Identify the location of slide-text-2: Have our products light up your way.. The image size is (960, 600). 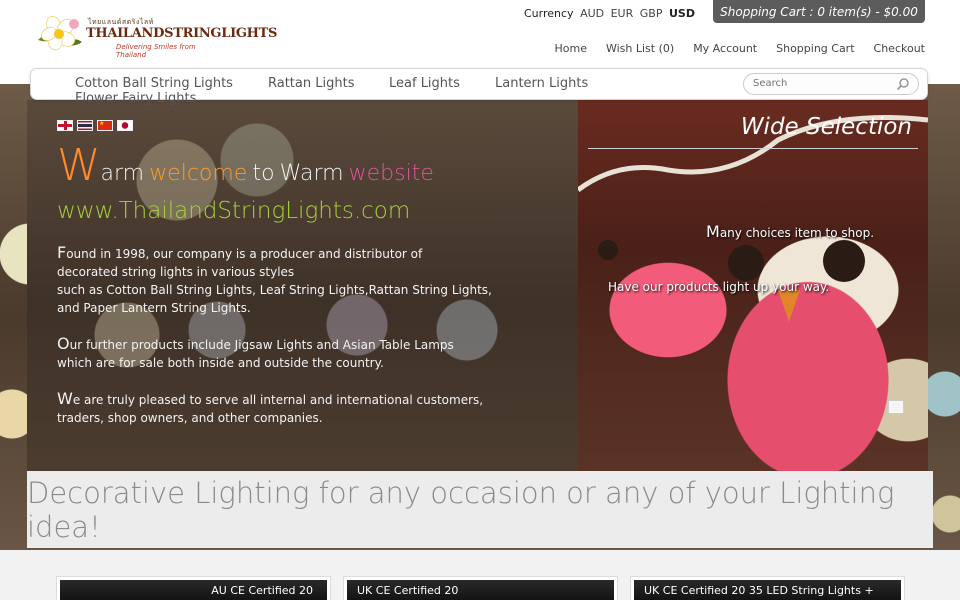
(719, 287).